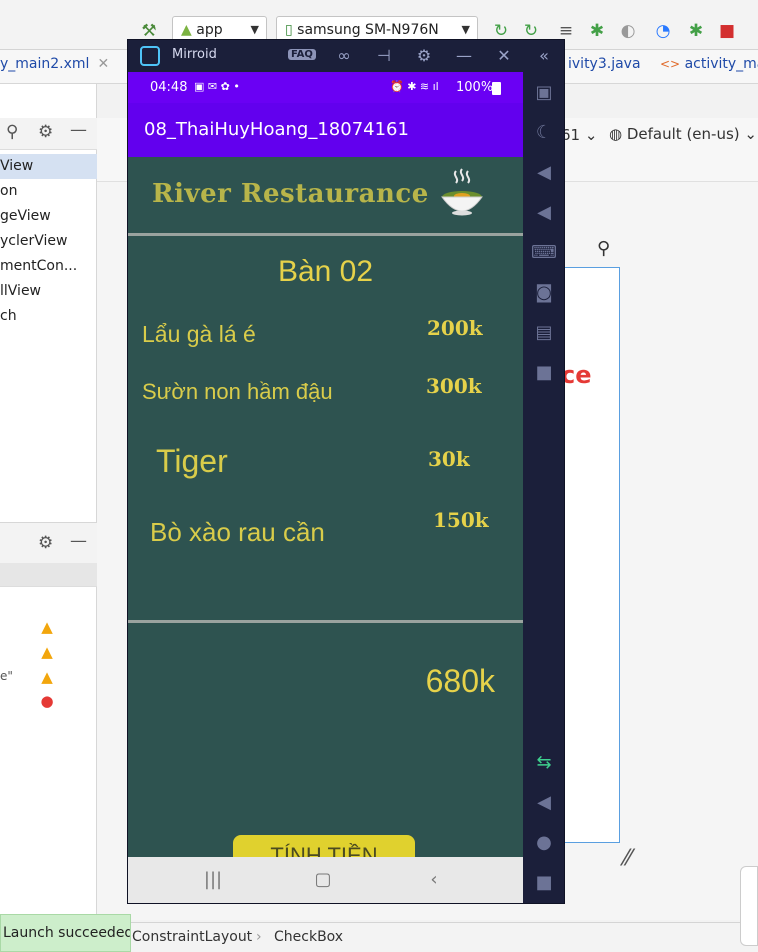 Image resolution: width=758 pixels, height=952 pixels. What do you see at coordinates (449, 459) in the screenshot?
I see `menu-item-price: 30k` at bounding box center [449, 459].